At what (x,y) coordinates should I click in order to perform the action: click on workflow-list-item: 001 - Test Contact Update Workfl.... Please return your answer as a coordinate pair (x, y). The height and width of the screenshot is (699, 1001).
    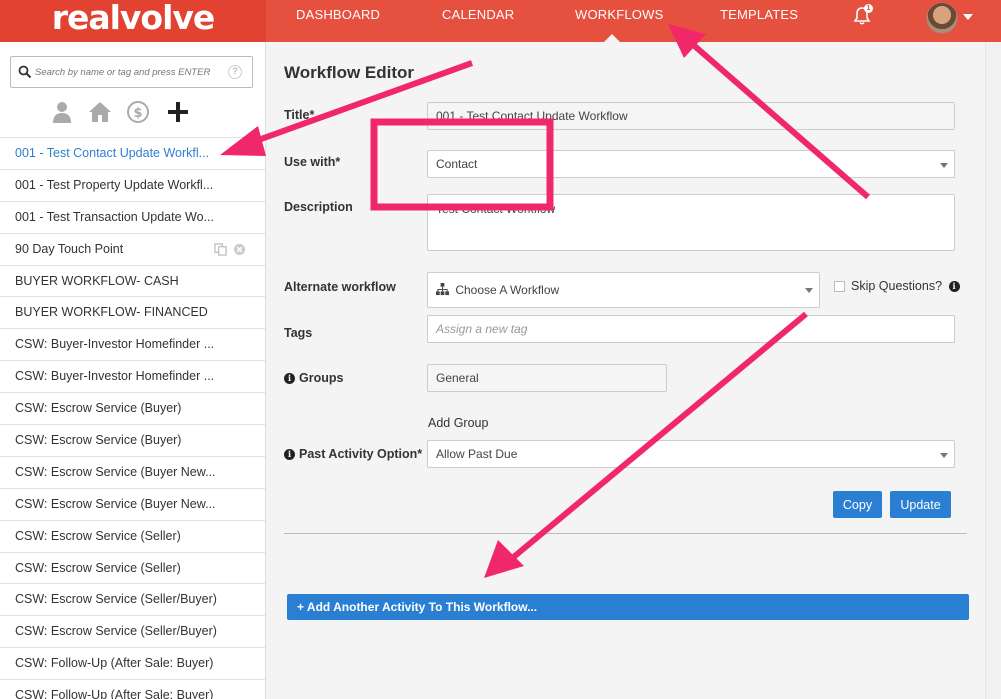
    Looking at the image, I should click on (132, 153).